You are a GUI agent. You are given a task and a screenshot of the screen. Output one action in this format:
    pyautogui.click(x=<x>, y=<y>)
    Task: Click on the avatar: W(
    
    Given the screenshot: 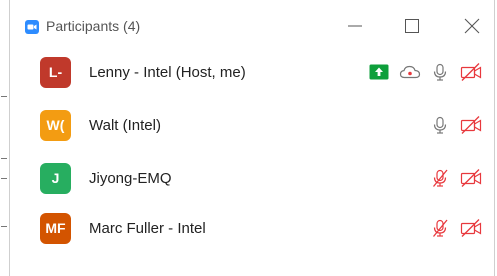 What is the action you would take?
    pyautogui.click(x=55, y=125)
    